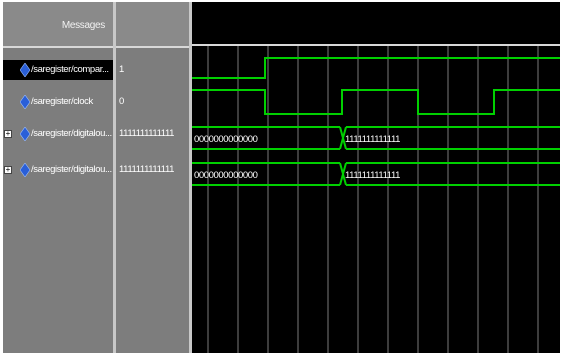  I want to click on signal-value: 0, so click(121, 101).